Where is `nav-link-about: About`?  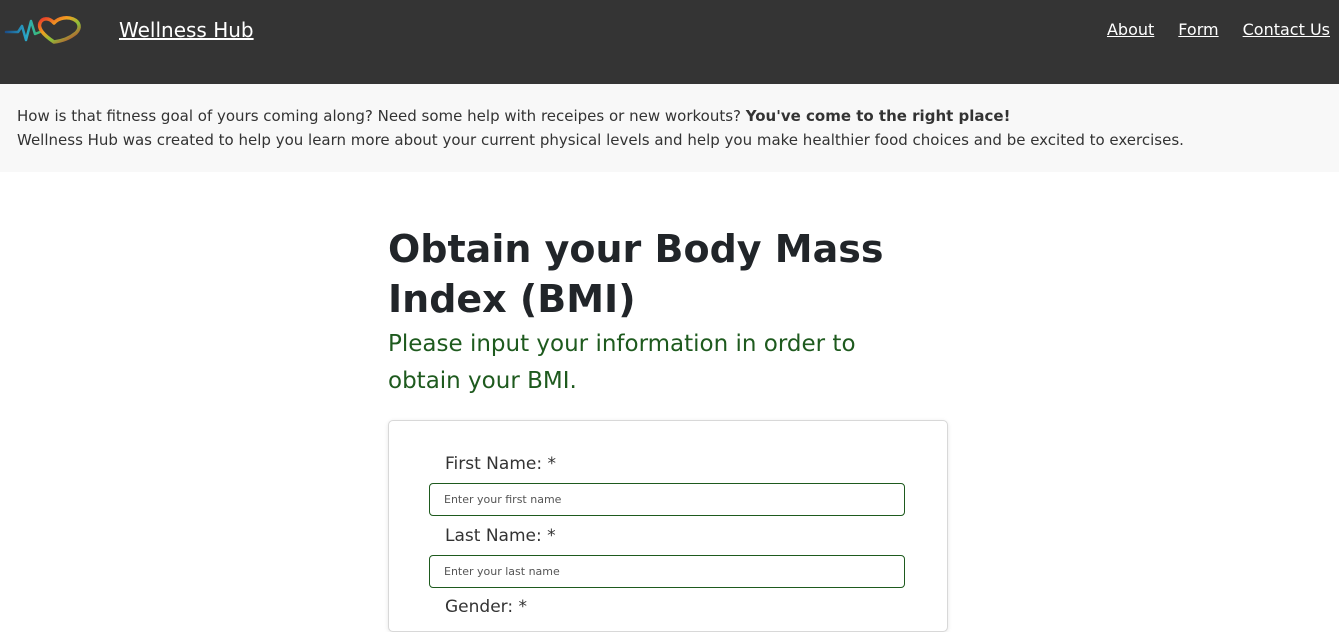
nav-link-about: About is located at coordinates (1130, 29).